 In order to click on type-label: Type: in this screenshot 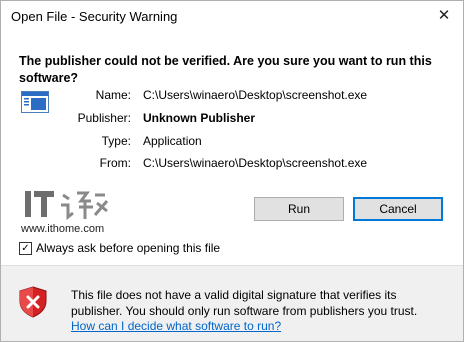, I will do `click(116, 141)`.